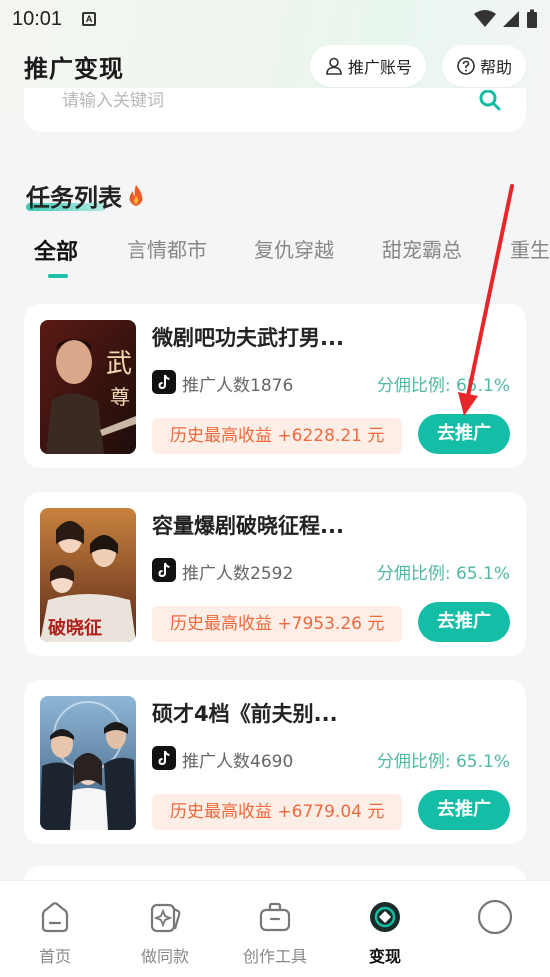 This screenshot has width=550, height=977. Describe the element at coordinates (54, 956) in the screenshot. I see `nav-home-label: 首页` at that location.